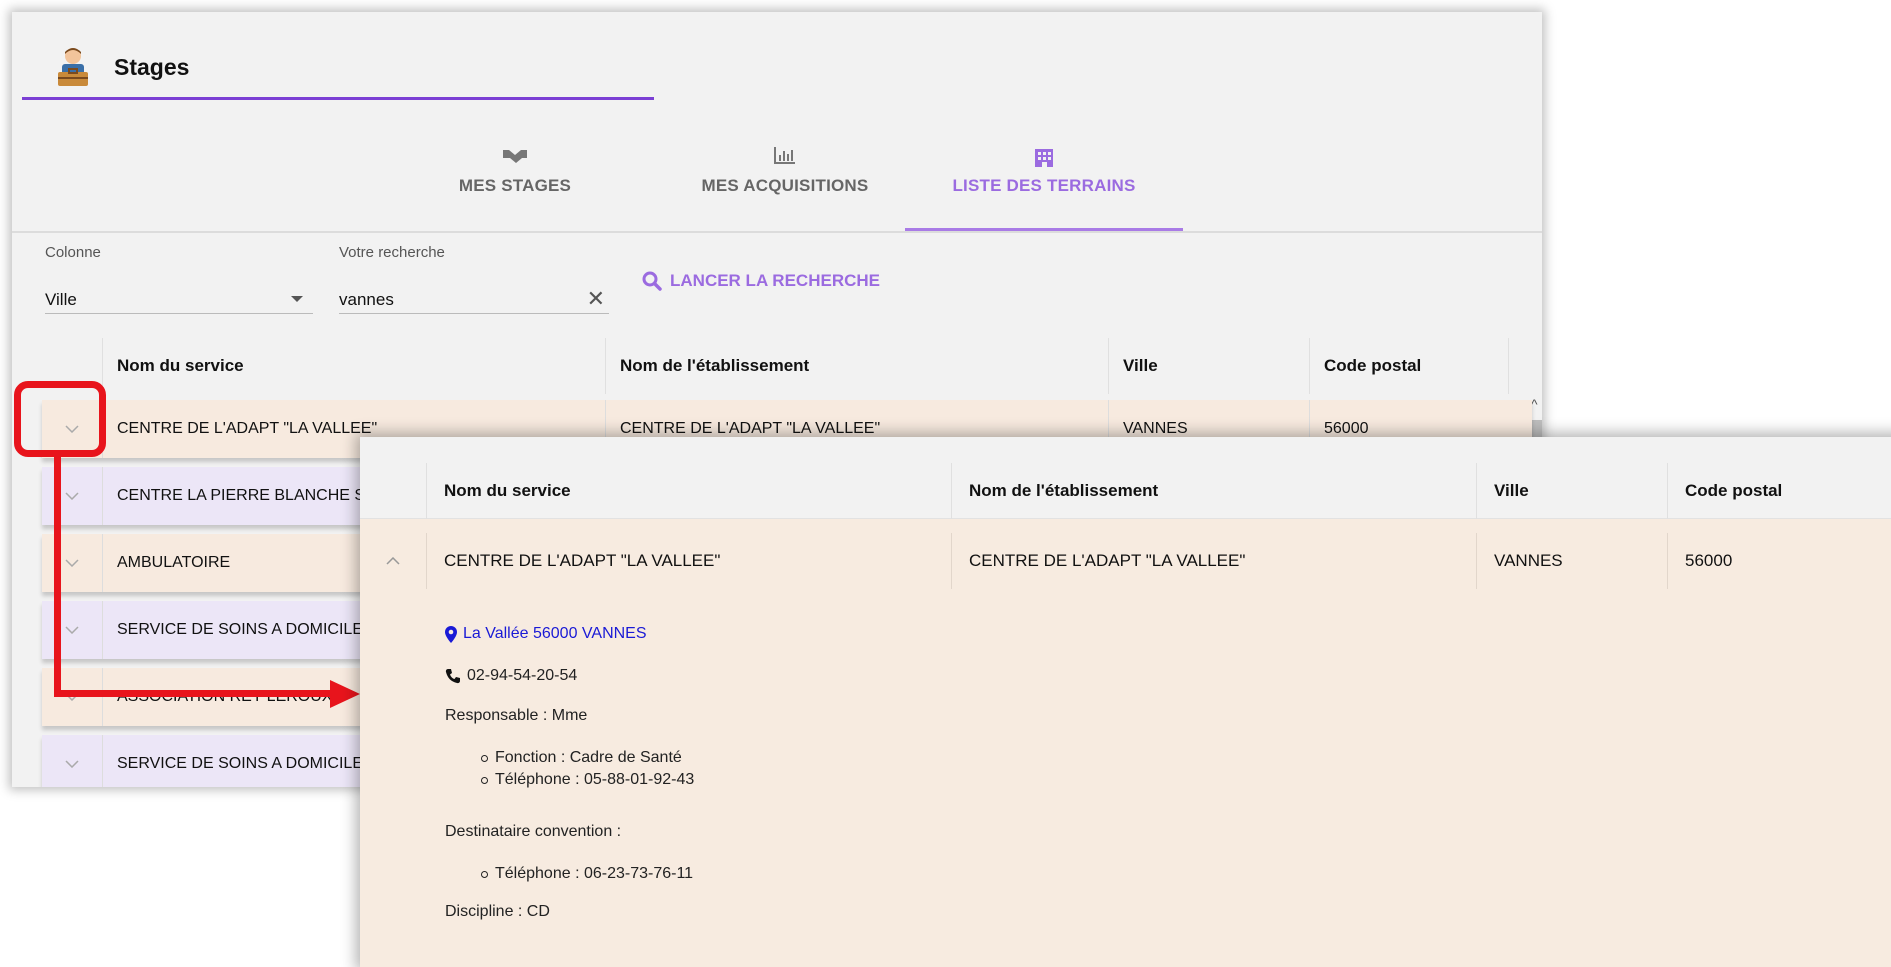  Describe the element at coordinates (194, 693) in the screenshot. I see `arrow-line-horizontal` at that location.